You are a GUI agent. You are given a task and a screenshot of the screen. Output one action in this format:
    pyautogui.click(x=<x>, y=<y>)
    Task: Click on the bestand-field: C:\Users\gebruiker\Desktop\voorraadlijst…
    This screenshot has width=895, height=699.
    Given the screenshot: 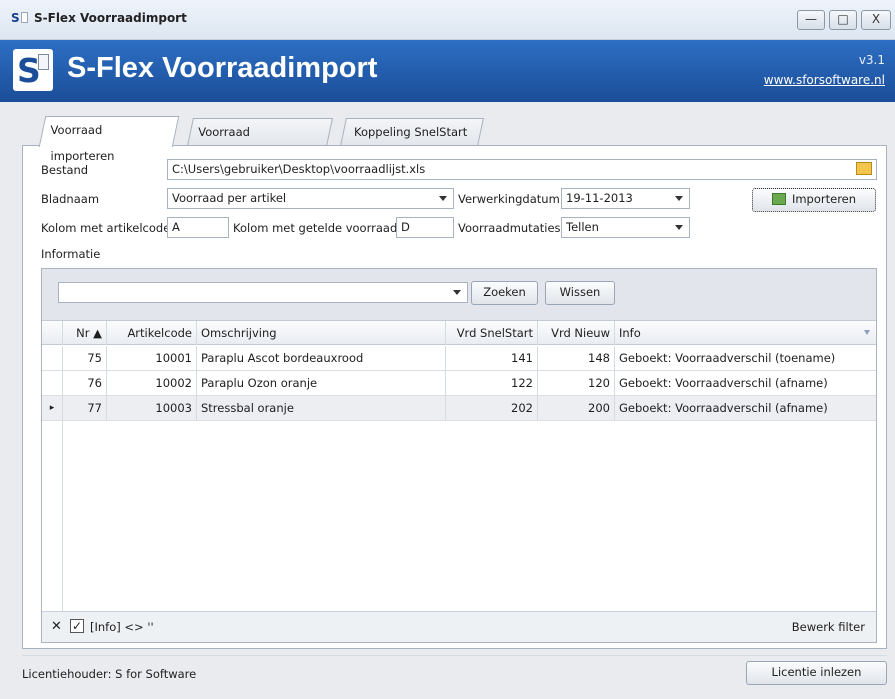 What is the action you would take?
    pyautogui.click(x=522, y=169)
    